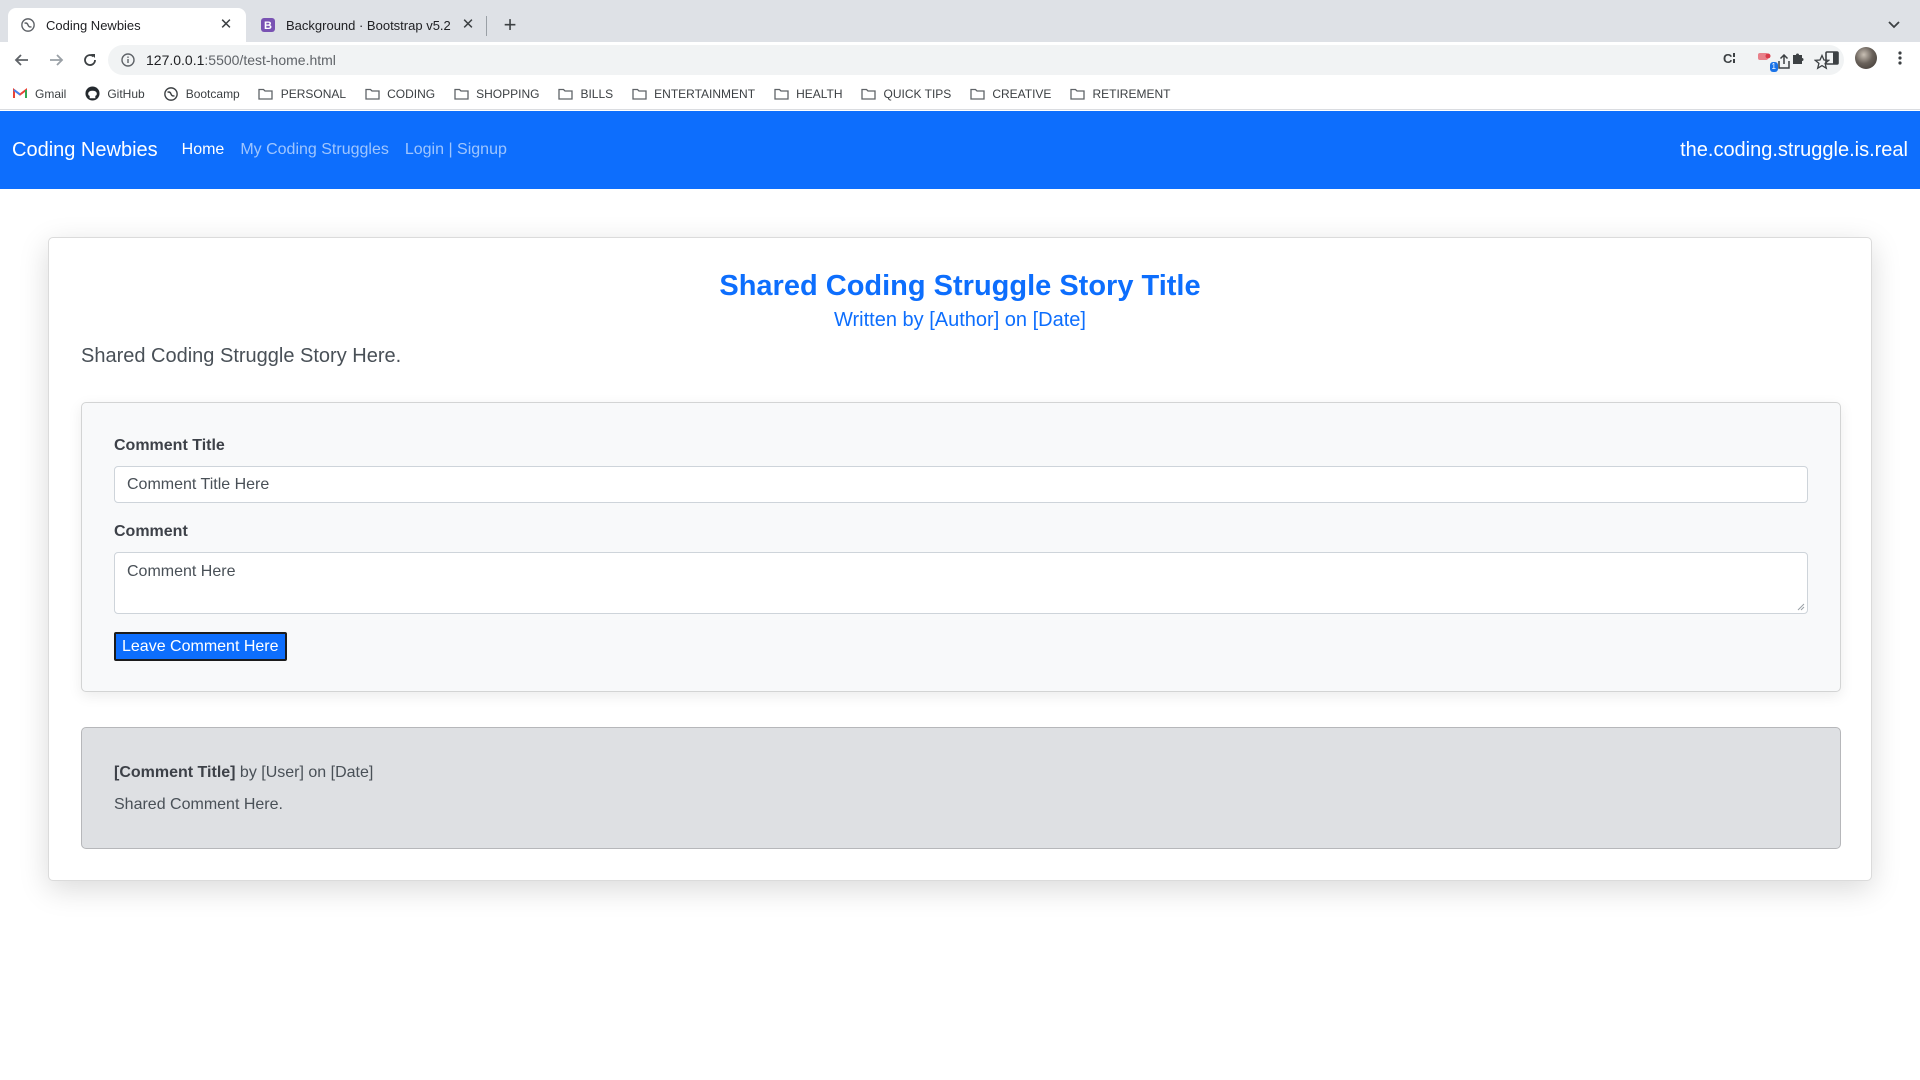 This screenshot has height=1080, width=1920. What do you see at coordinates (1010, 94) in the screenshot?
I see `bookmark-folder-creative: CREATIVE` at bounding box center [1010, 94].